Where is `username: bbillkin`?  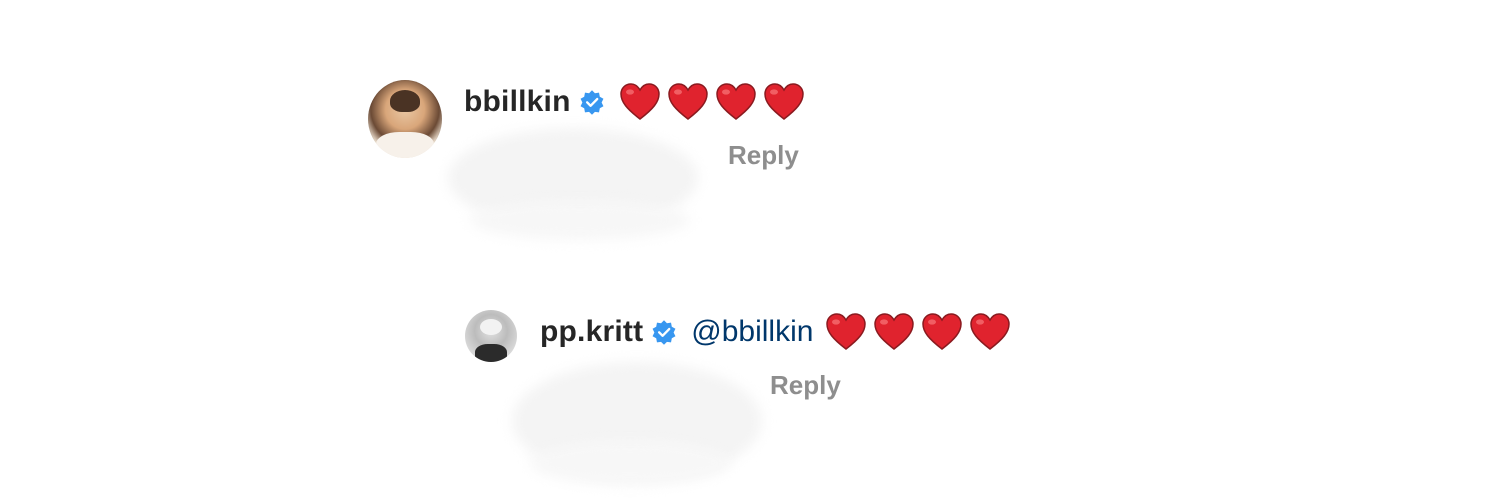 username: bbillkin is located at coordinates (517, 102).